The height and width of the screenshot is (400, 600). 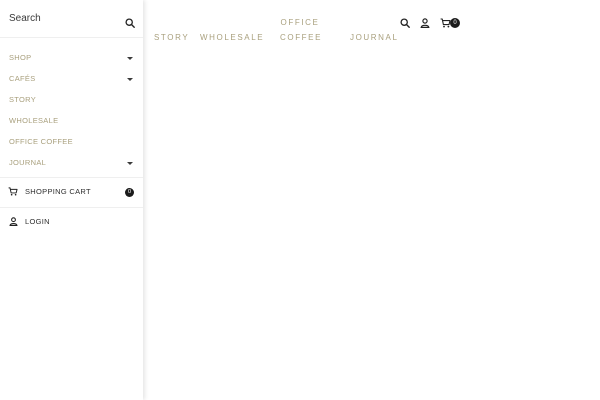 What do you see at coordinates (171, 37) in the screenshot?
I see `header-nav-story: STORY` at bounding box center [171, 37].